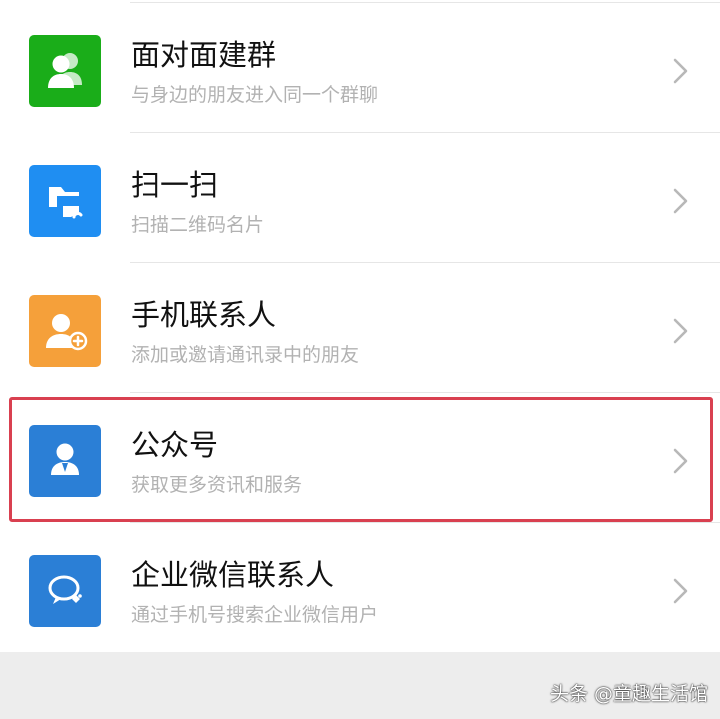 This screenshot has height=719, width=720. I want to click on item-subtitle: 添加或邀请通讯录中的朋友, so click(245, 355).